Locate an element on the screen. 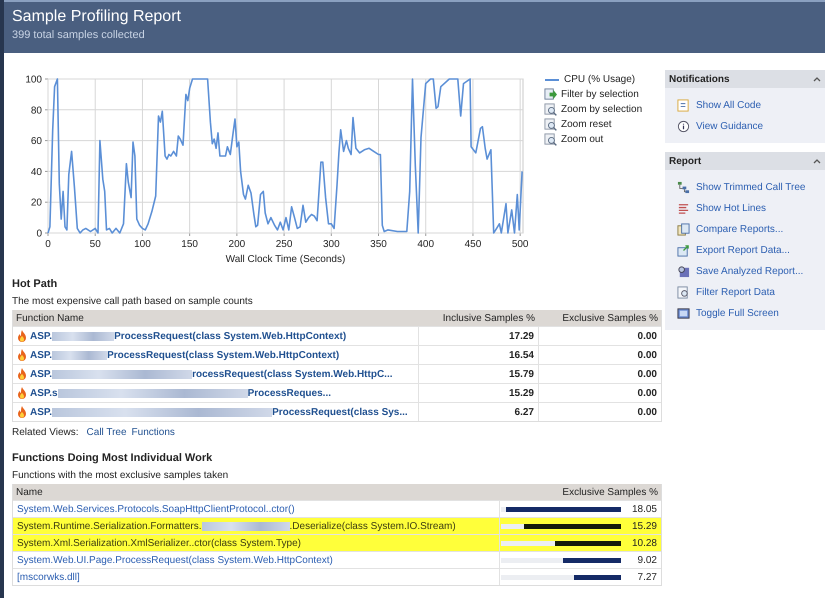  table-cell-text: 10.28 is located at coordinates (643, 543).